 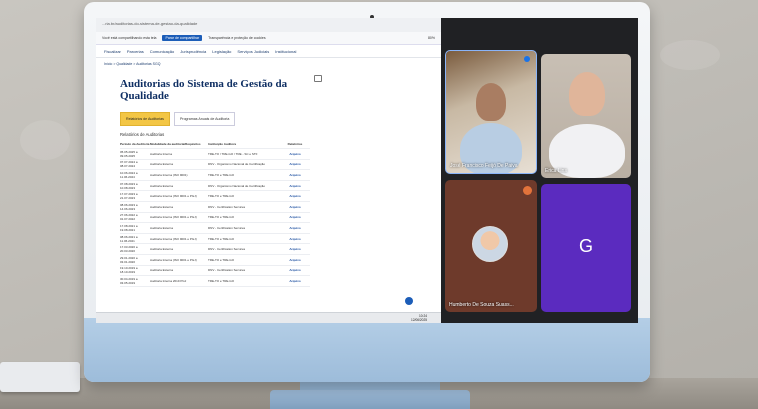 What do you see at coordinates (129, 153) in the screenshot?
I see `table-cell: 05.05.2025 a 09.05.2025` at bounding box center [129, 153].